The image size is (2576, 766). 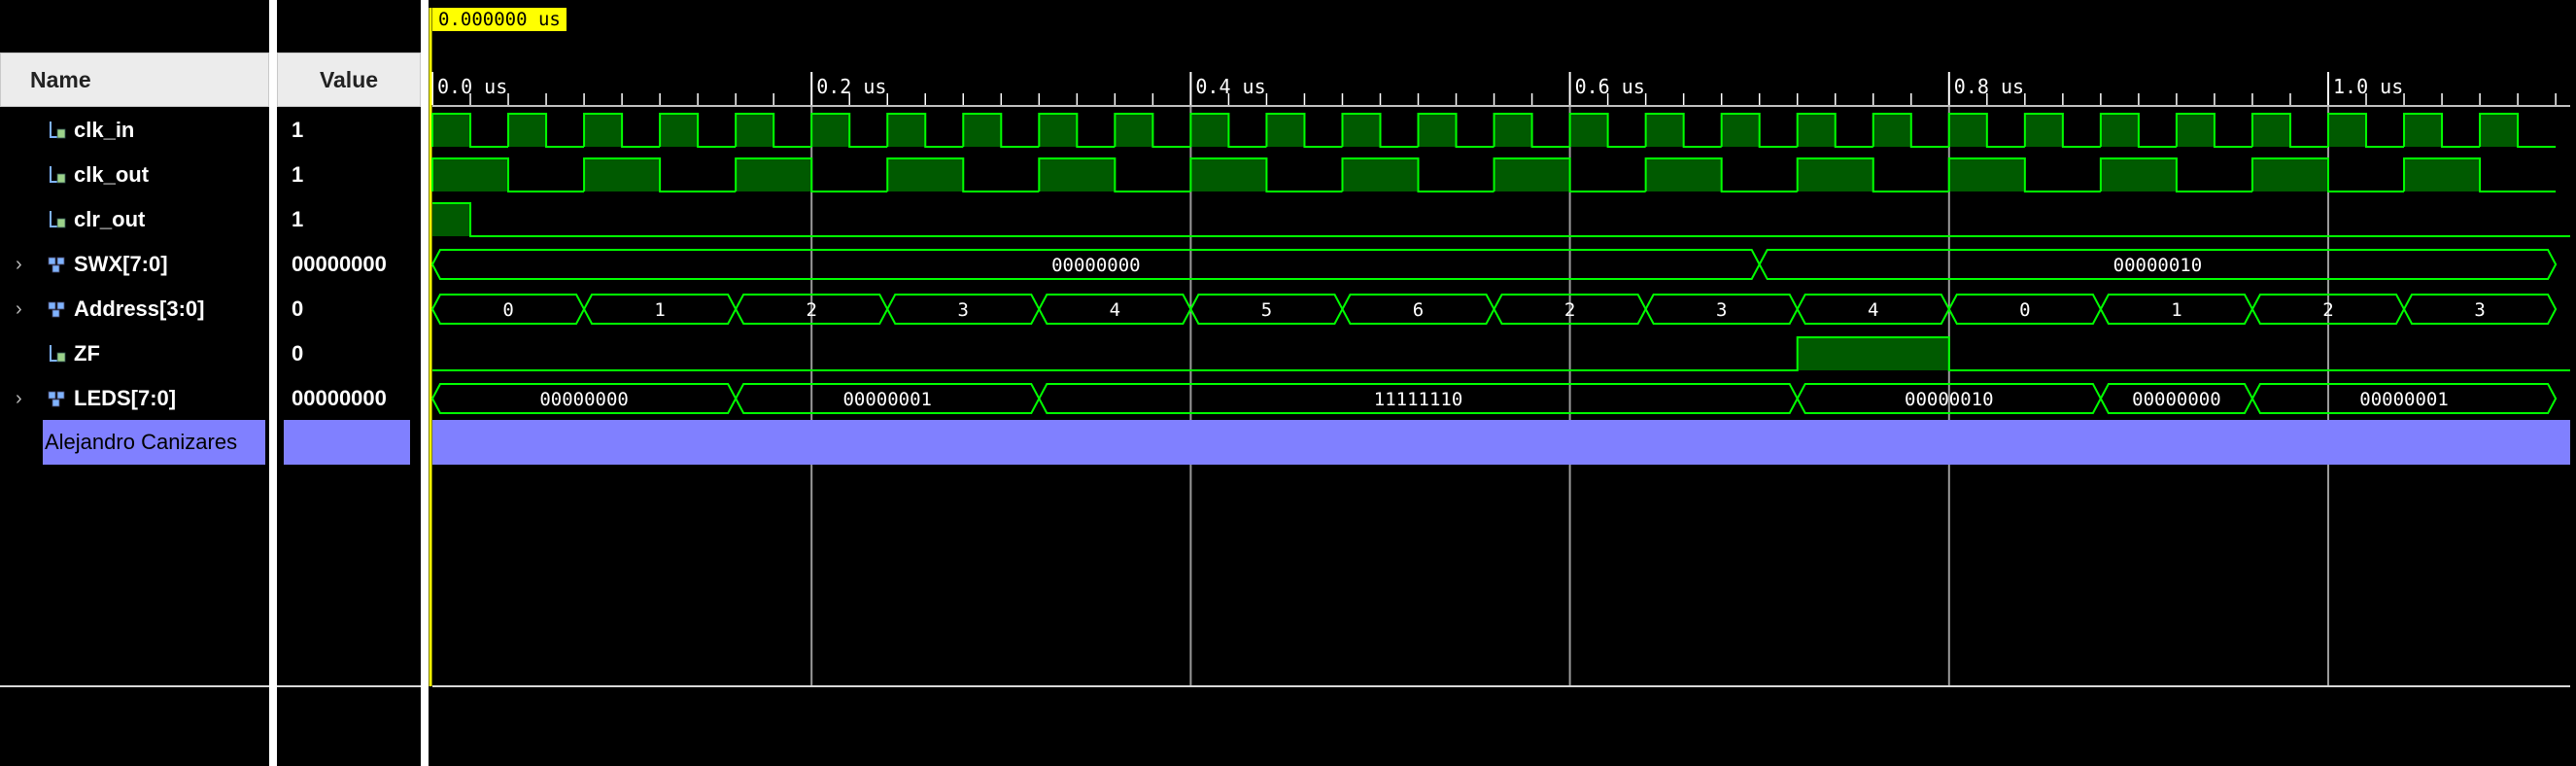 What do you see at coordinates (1950, 399) in the screenshot?
I see `leds-value-label: 00000010` at bounding box center [1950, 399].